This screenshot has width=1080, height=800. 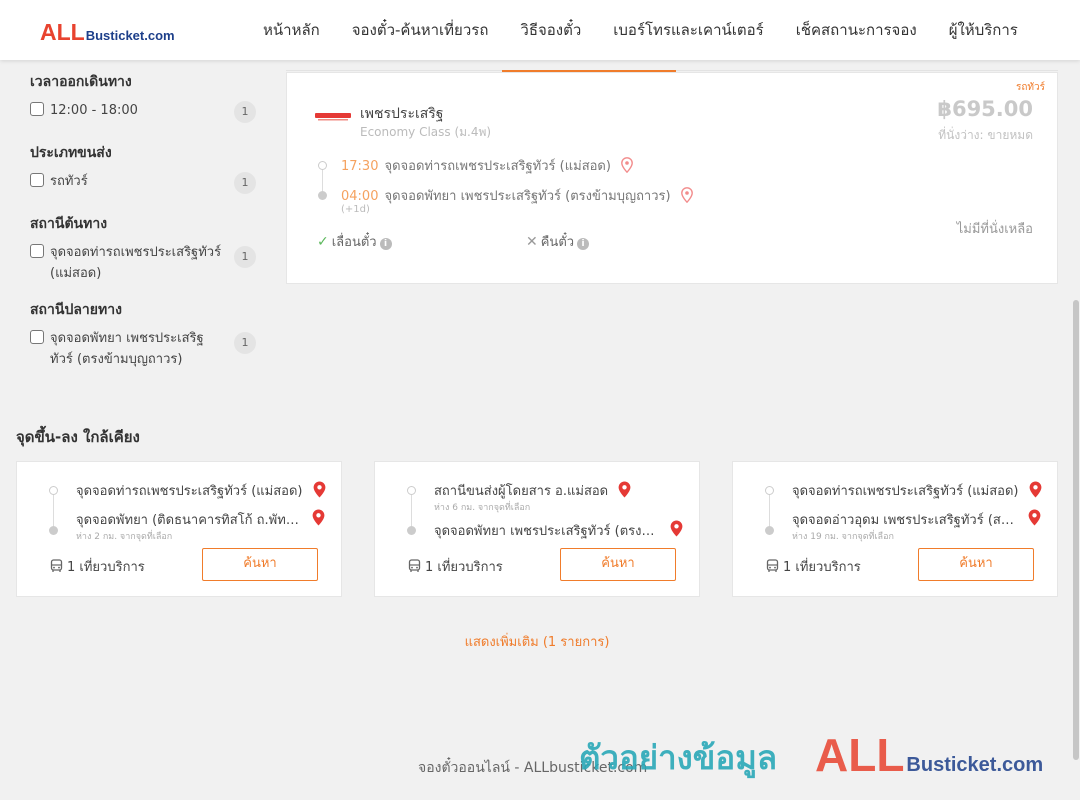 What do you see at coordinates (360, 196) in the screenshot?
I see `arrival-time: 04:00` at bounding box center [360, 196].